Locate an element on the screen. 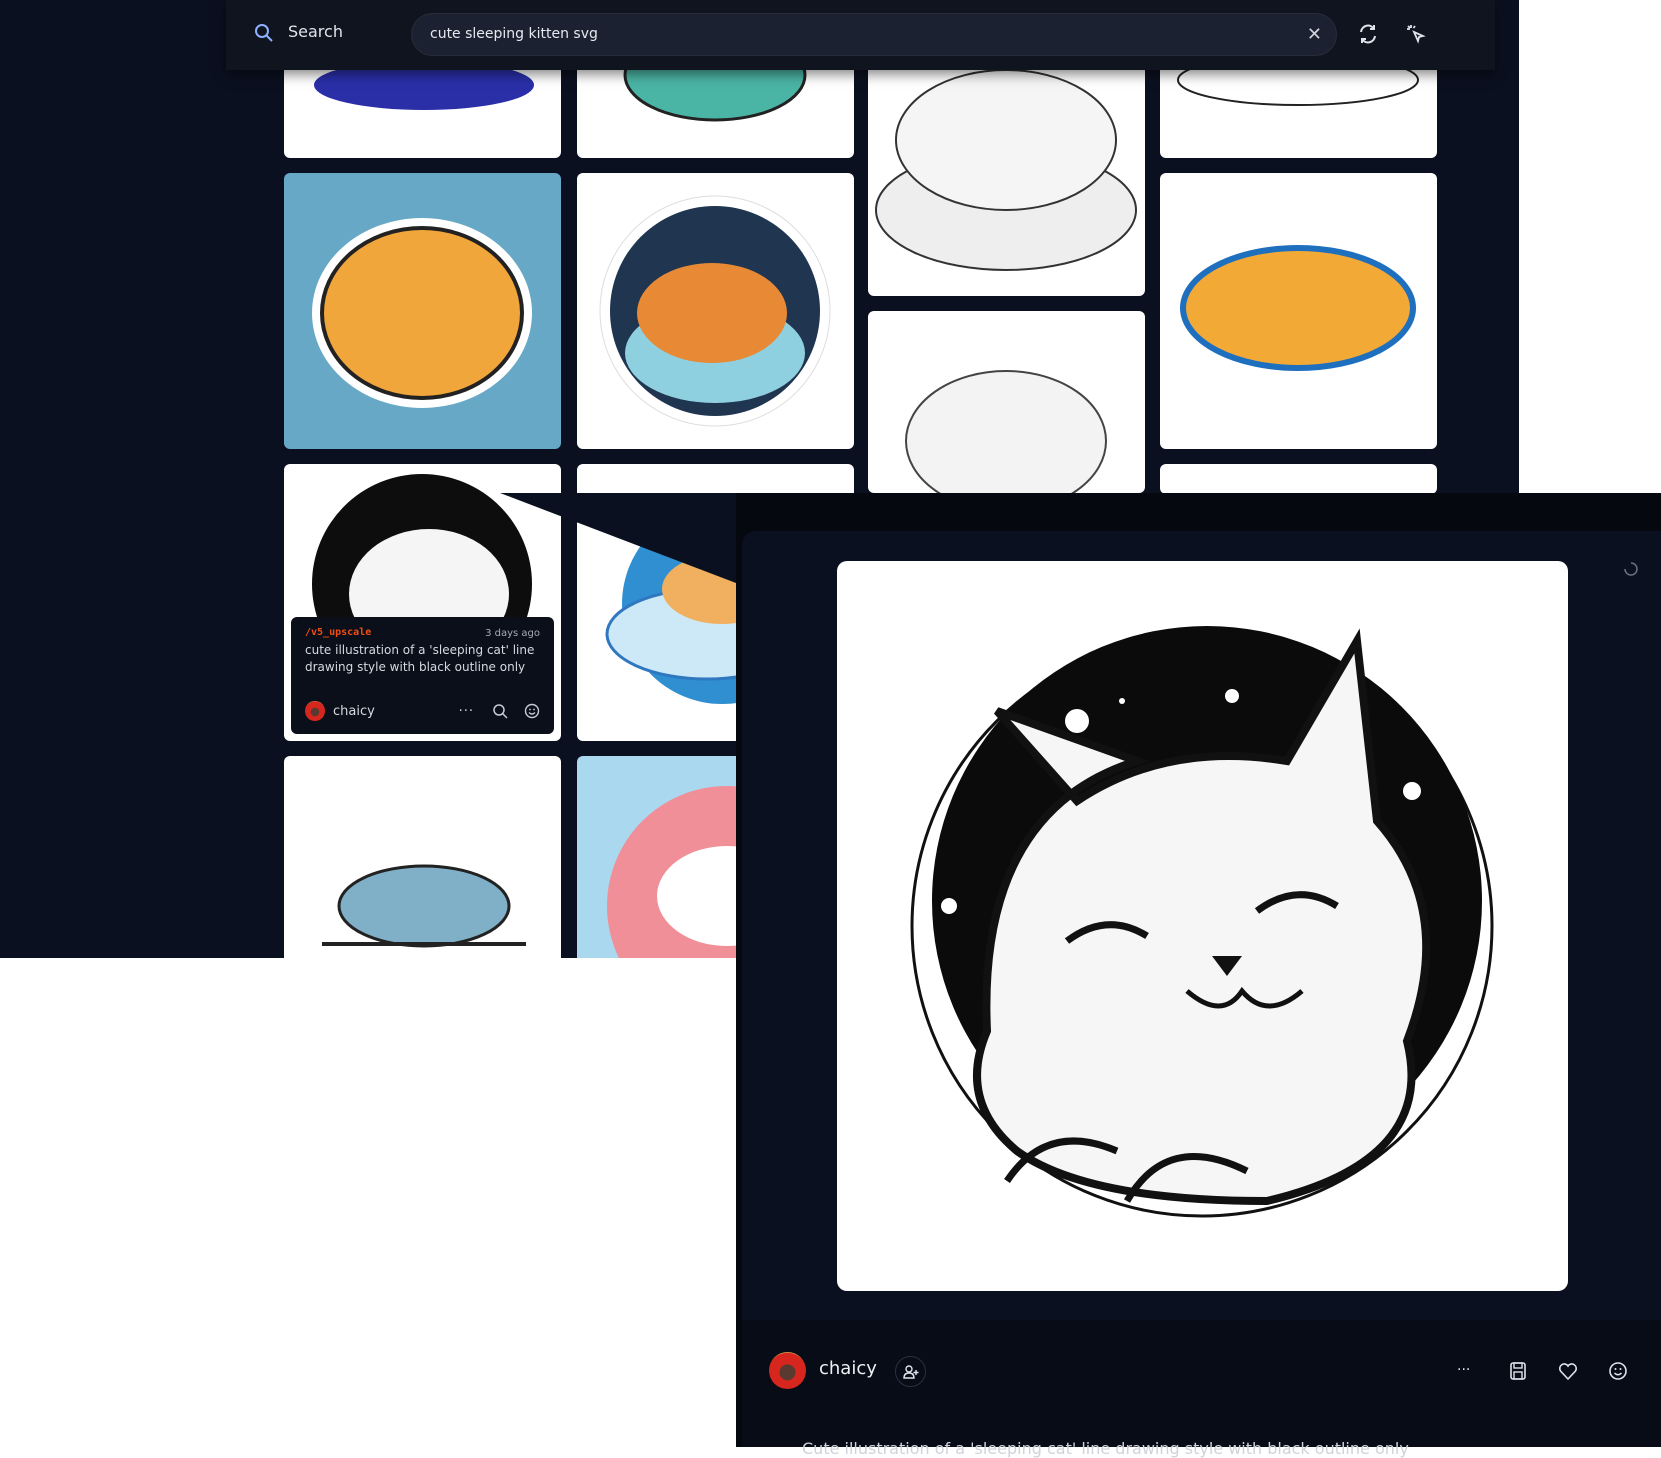 The image size is (1661, 1458). refresh-icon is located at coordinates (1368, 34).